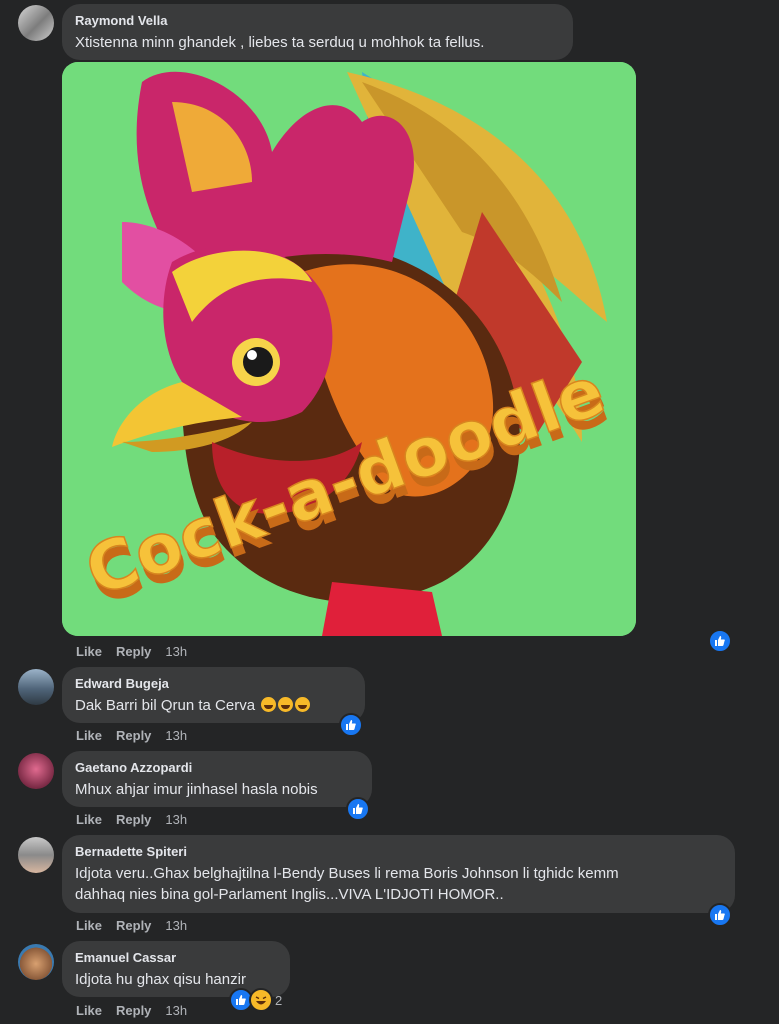 Image resolution: width=779 pixels, height=1024 pixels. What do you see at coordinates (398, 852) in the screenshot?
I see `comment-author: Bernadette Spiteri` at bounding box center [398, 852].